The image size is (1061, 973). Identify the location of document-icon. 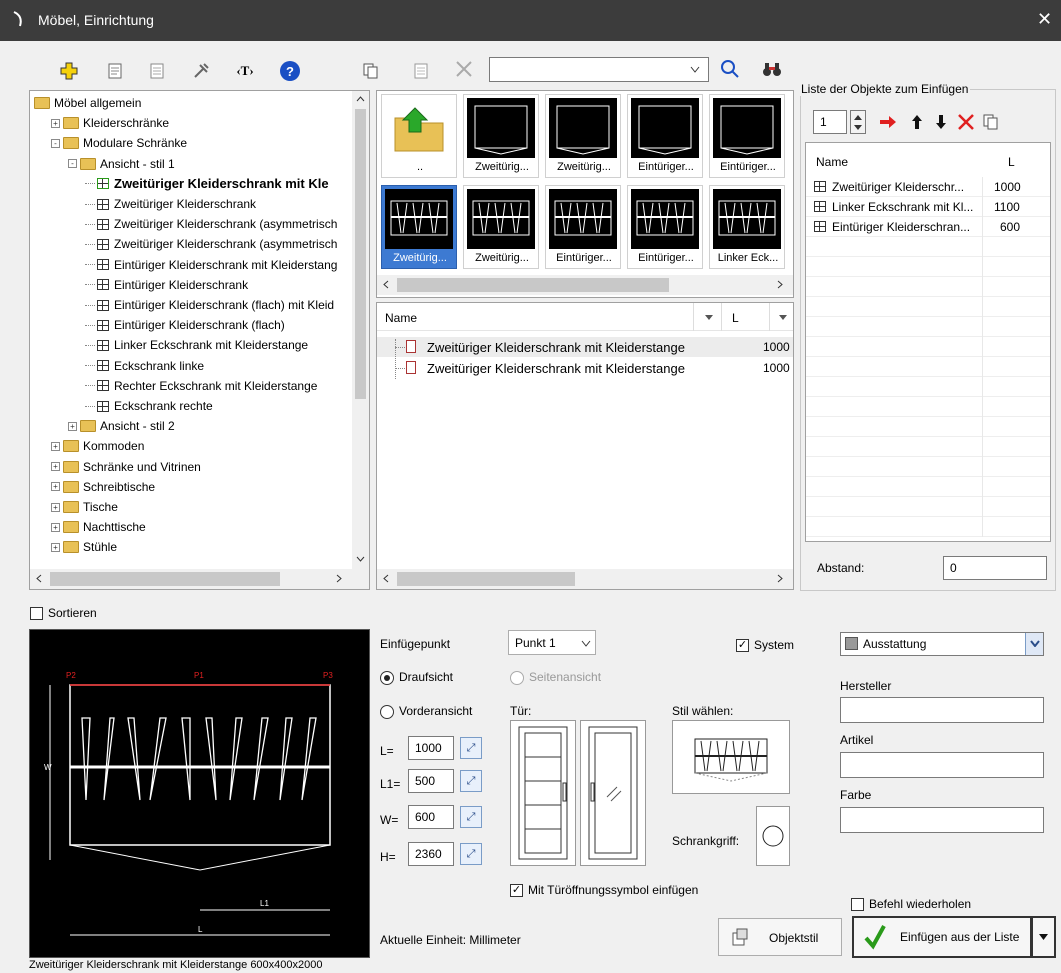
(157, 71).